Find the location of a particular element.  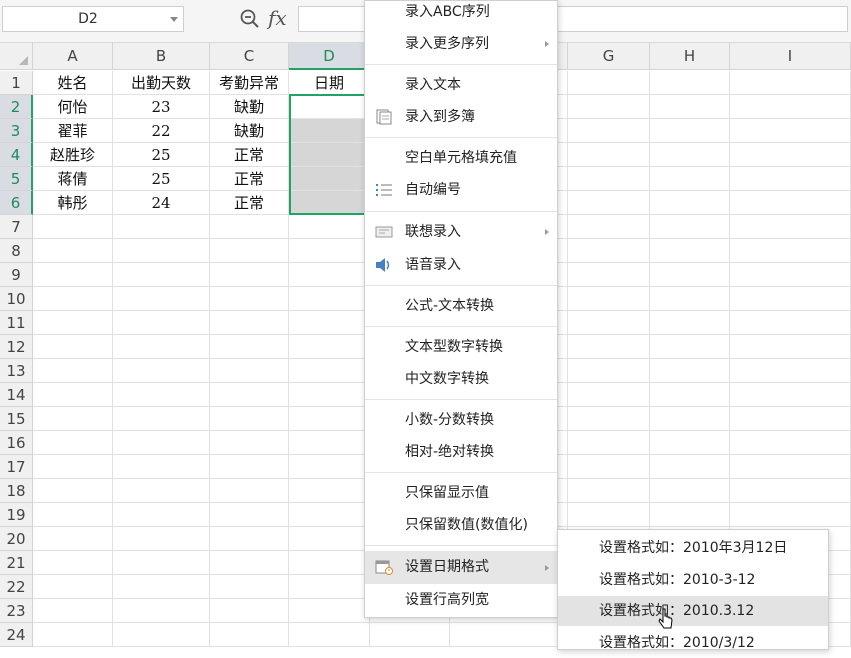

cell-b23 is located at coordinates (161, 611).